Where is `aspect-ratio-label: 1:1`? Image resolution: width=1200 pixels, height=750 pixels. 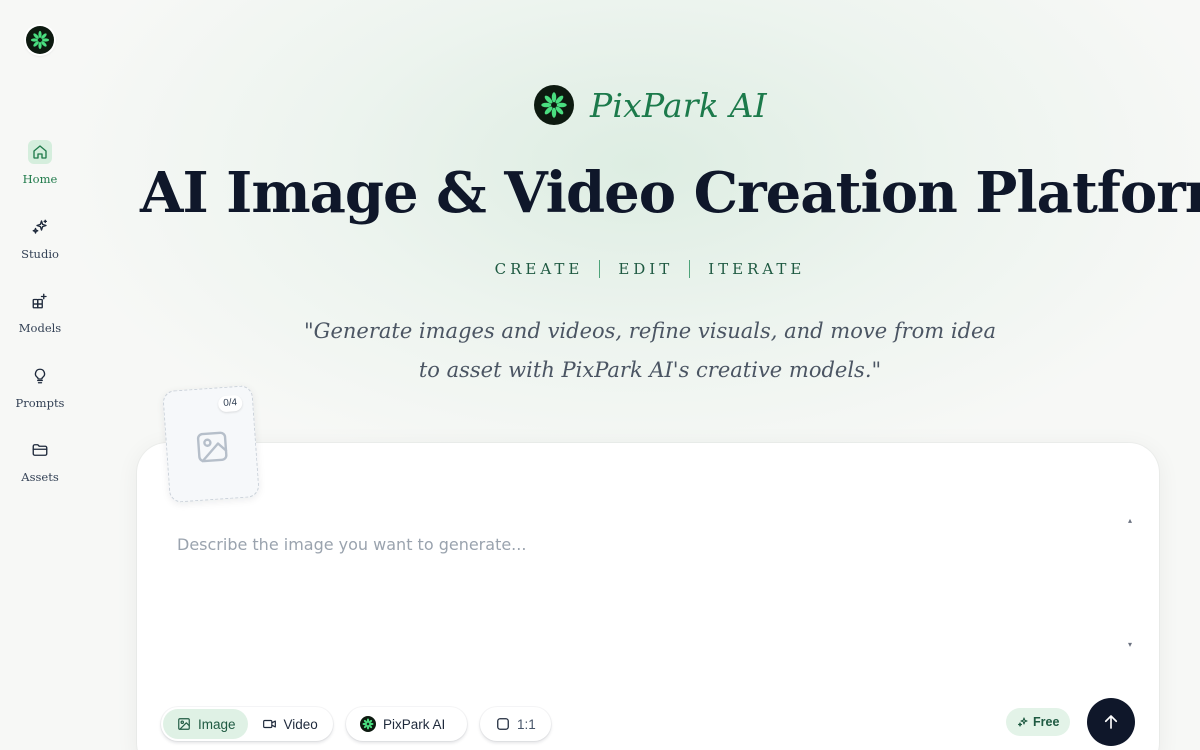
aspect-ratio-label: 1:1 is located at coordinates (526, 724).